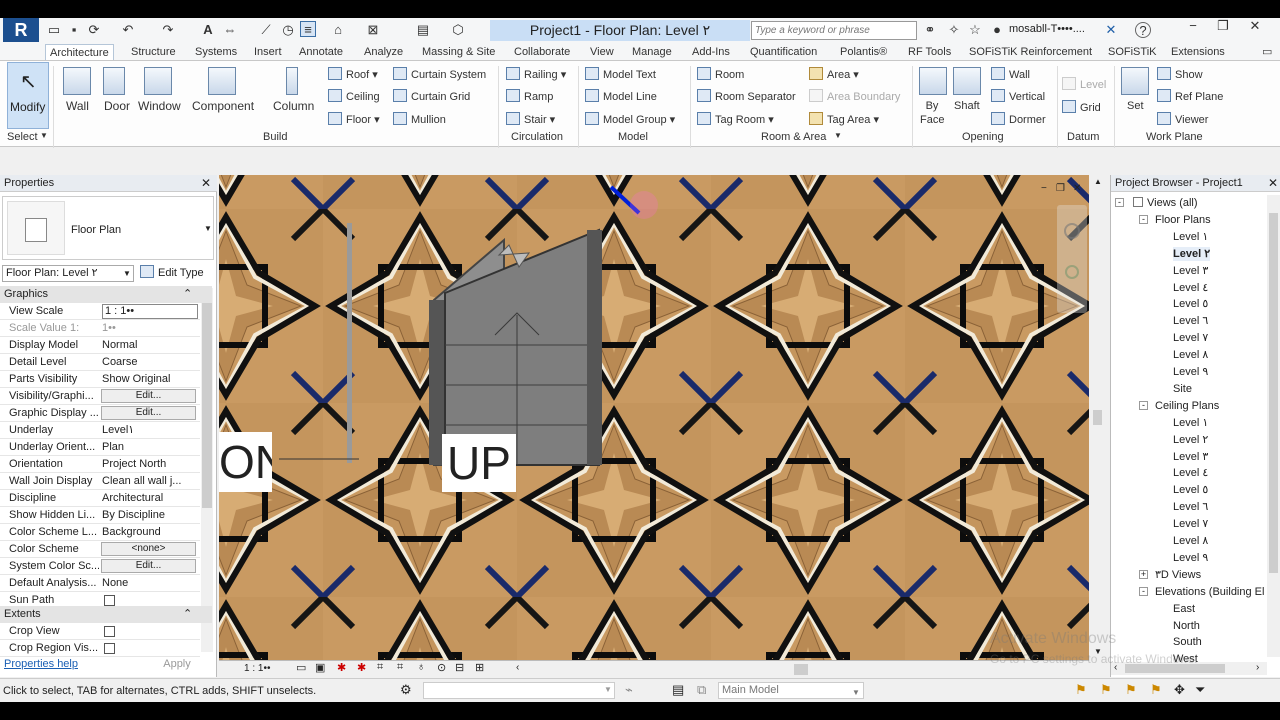 The width and height of the screenshot is (1280, 720). I want to click on tab-sofistik: SOFiSTiK, so click(1132, 52).